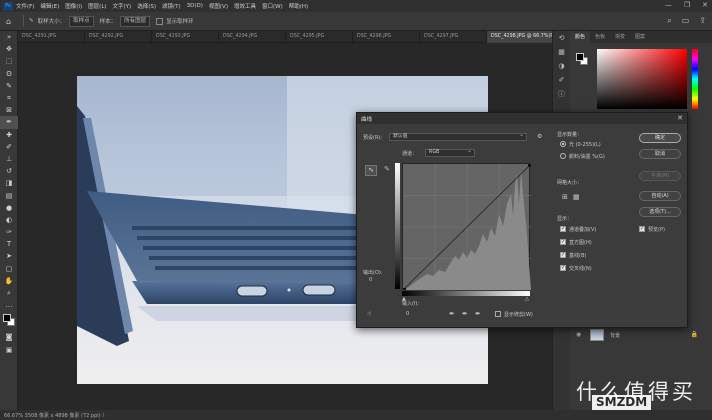 This screenshot has height=420, width=712. Describe the element at coordinates (702, 21) in the screenshot. I see `share-icon: ⇪` at that location.